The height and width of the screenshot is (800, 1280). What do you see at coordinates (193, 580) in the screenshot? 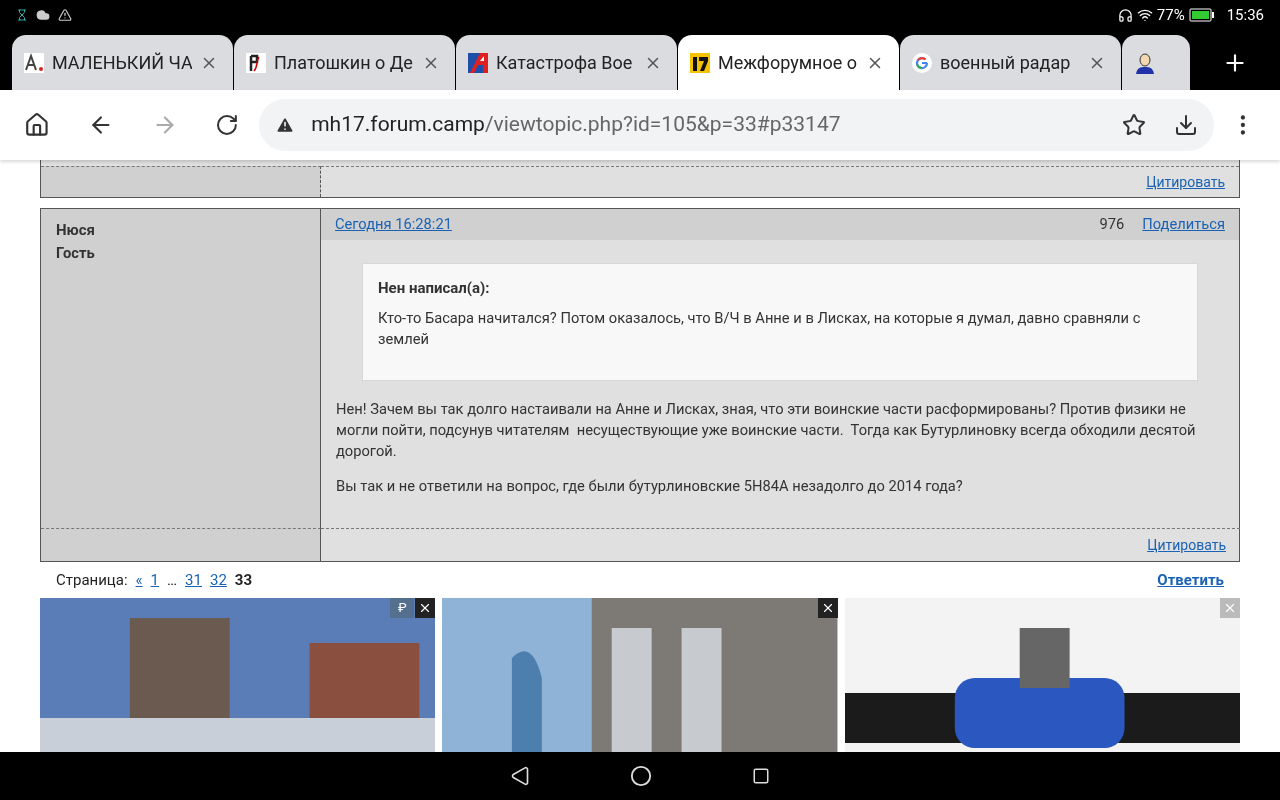
I see `page-link: 31` at bounding box center [193, 580].